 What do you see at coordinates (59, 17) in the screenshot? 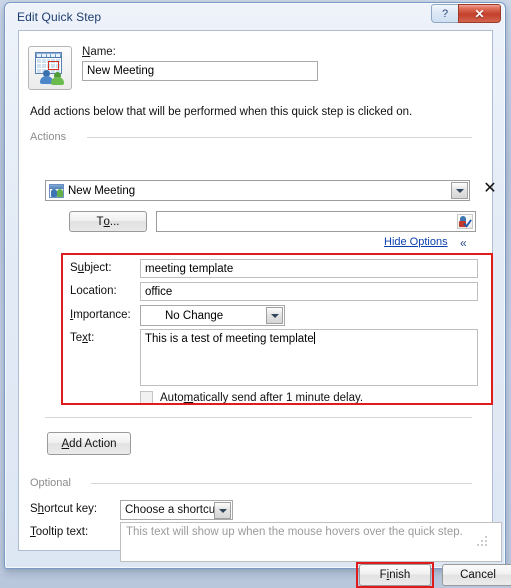
I see `window-title: Edit Quick Step` at bounding box center [59, 17].